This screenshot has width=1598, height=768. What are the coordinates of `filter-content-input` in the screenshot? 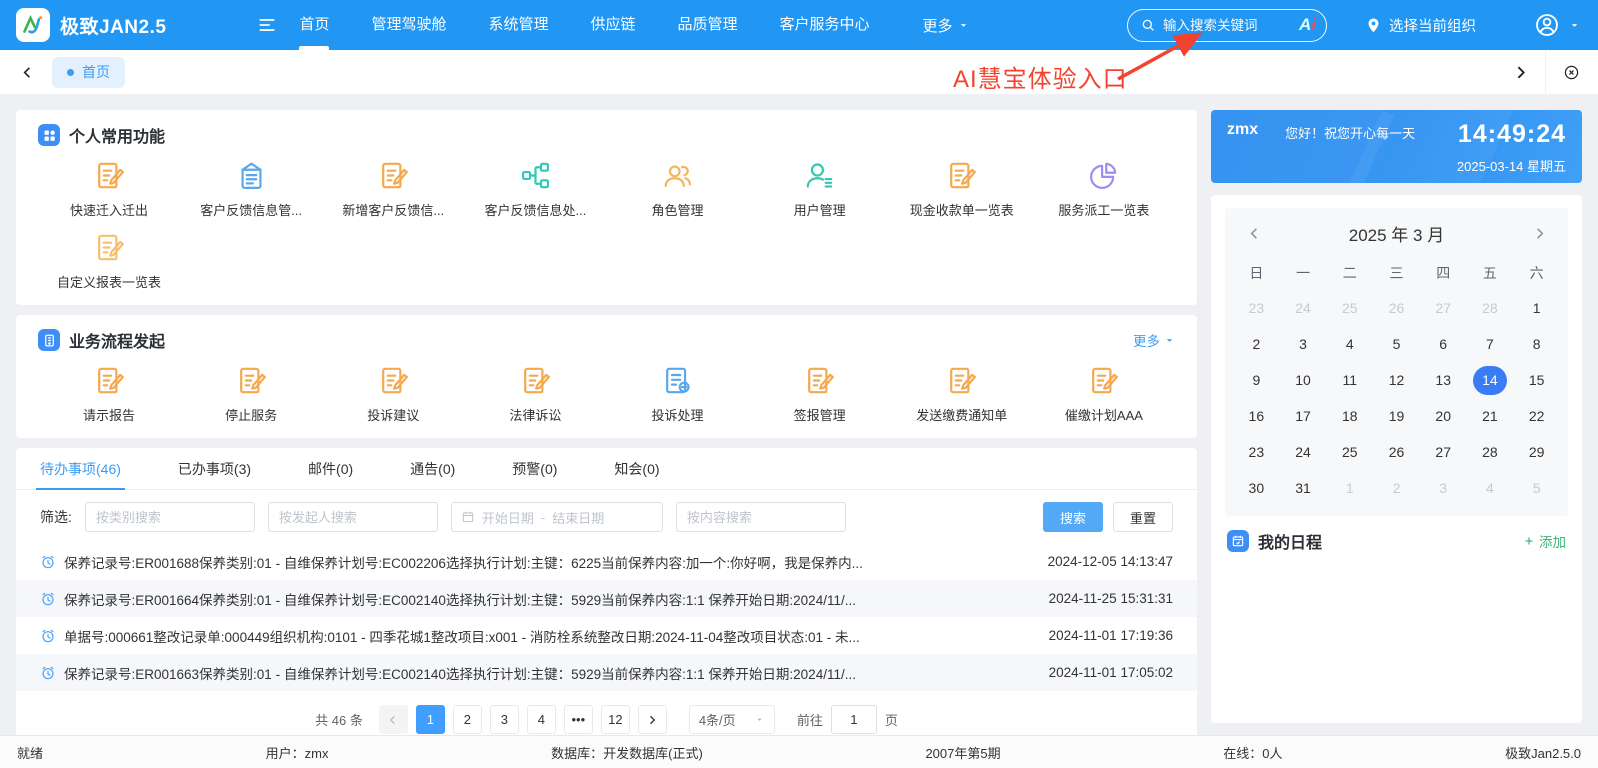 It's located at (760, 517).